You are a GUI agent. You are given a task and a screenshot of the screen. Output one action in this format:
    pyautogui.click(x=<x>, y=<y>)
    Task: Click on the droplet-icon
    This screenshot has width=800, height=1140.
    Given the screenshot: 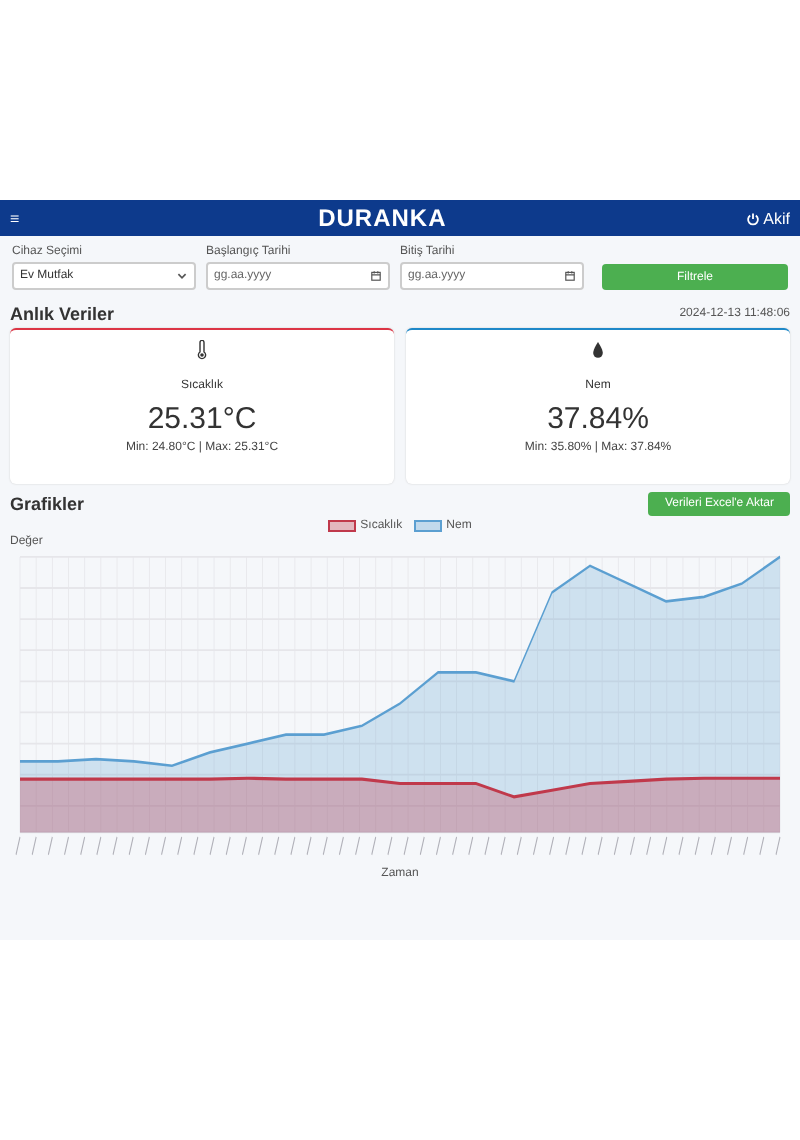 What is the action you would take?
    pyautogui.click(x=598, y=350)
    